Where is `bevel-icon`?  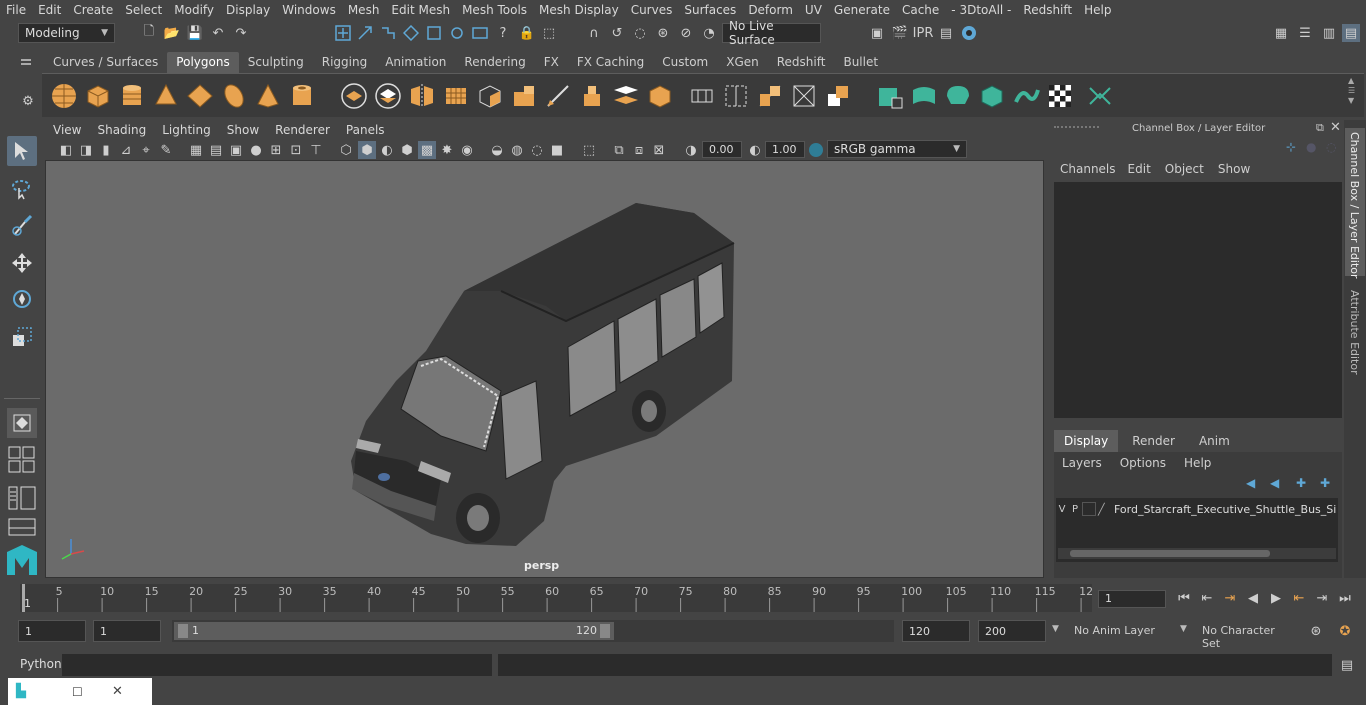 bevel-icon is located at coordinates (524, 96).